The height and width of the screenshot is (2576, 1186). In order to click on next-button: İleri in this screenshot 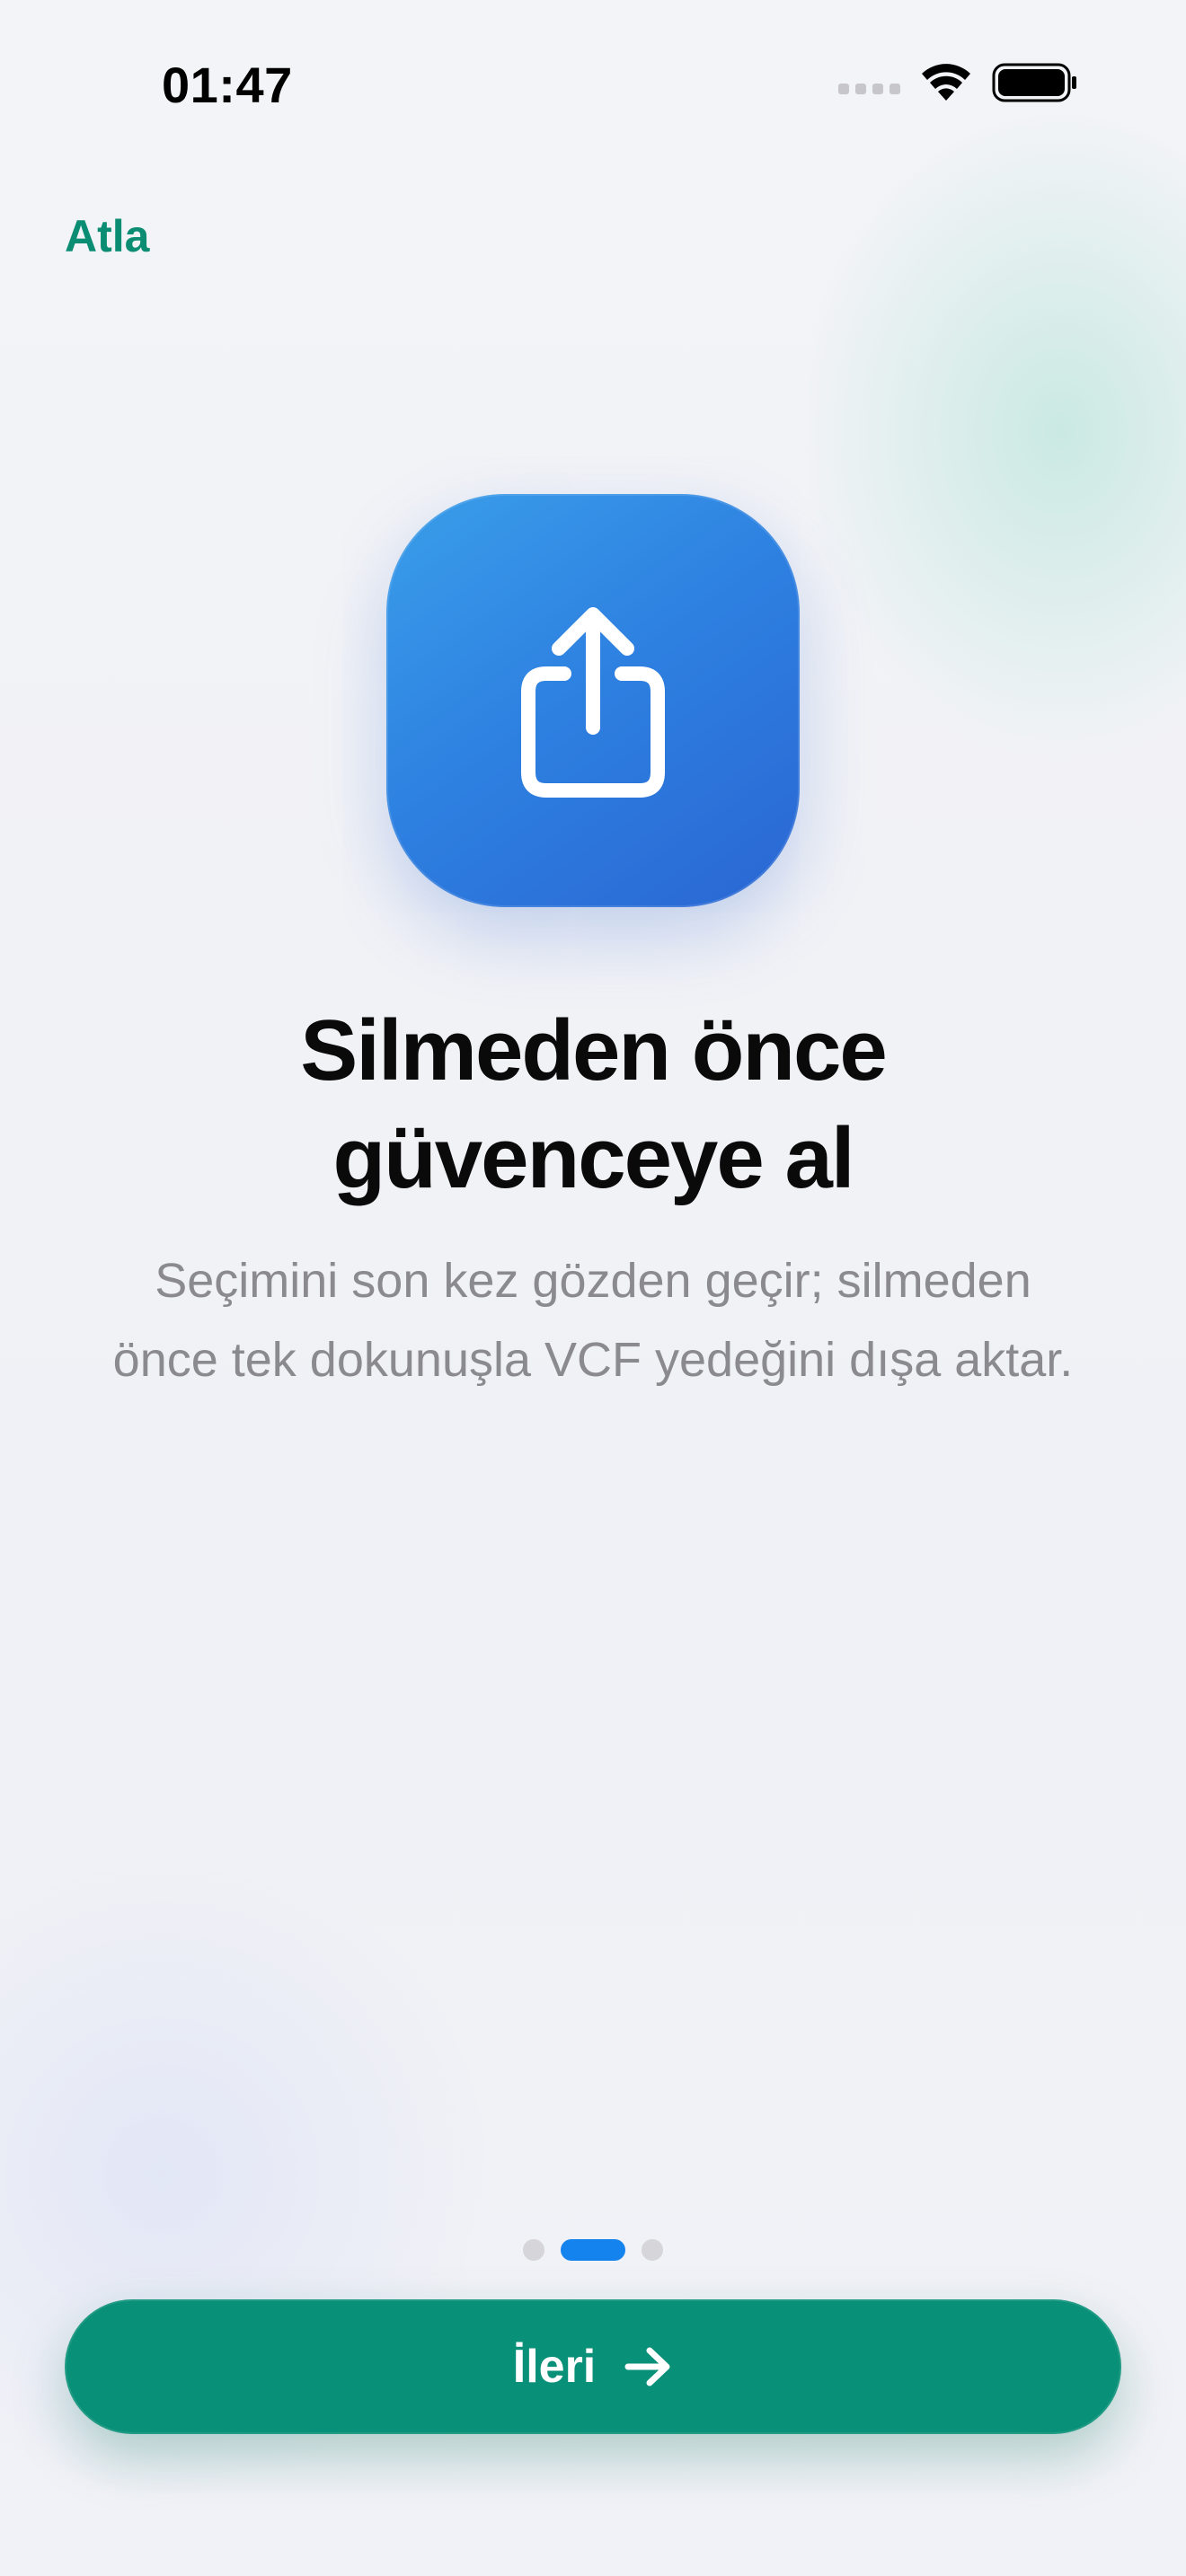, I will do `click(593, 2366)`.